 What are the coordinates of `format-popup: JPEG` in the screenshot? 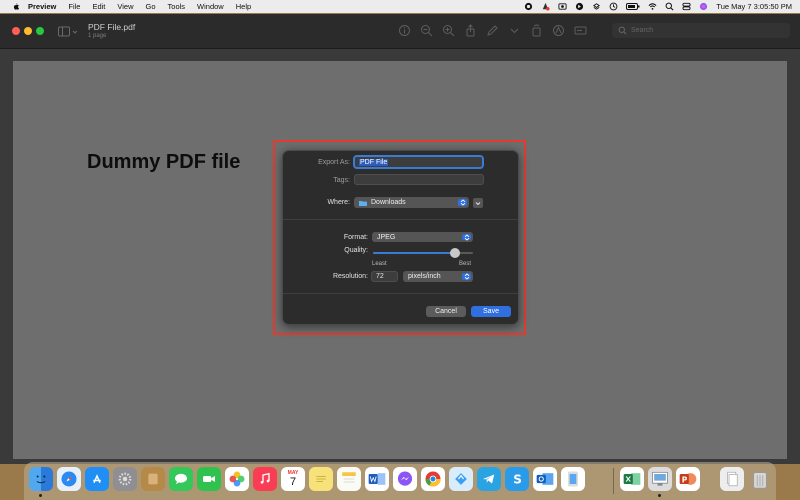 It's located at (422, 237).